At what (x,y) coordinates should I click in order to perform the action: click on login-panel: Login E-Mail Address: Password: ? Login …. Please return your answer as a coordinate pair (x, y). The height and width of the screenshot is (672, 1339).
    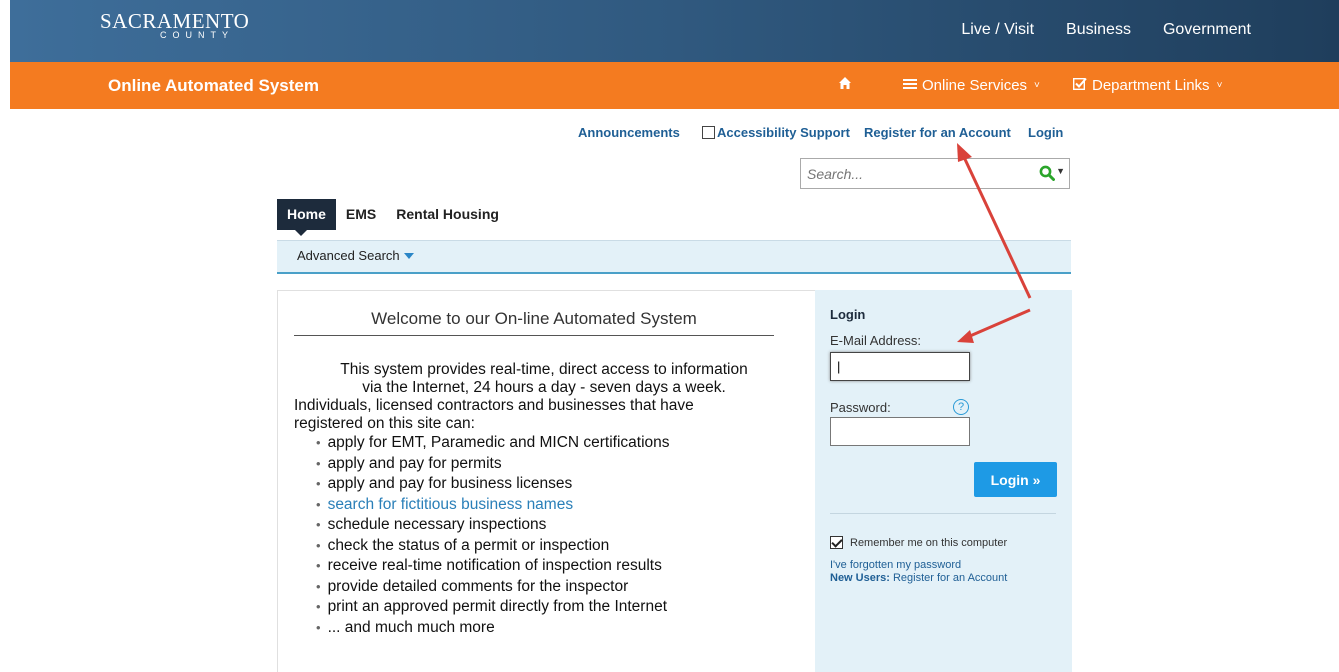
    Looking at the image, I should click on (943, 481).